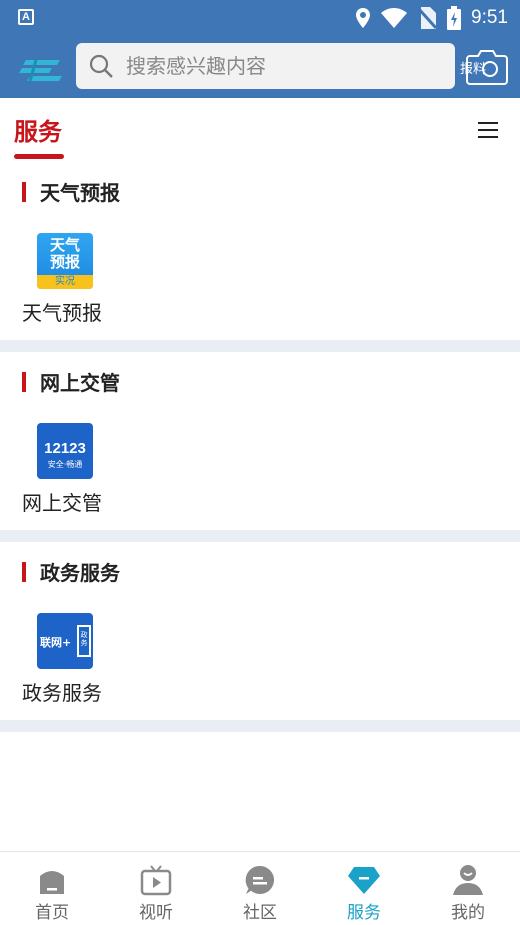 The image size is (520, 925). I want to click on weather-app-icon: 天气 预报 实况, so click(65, 261).